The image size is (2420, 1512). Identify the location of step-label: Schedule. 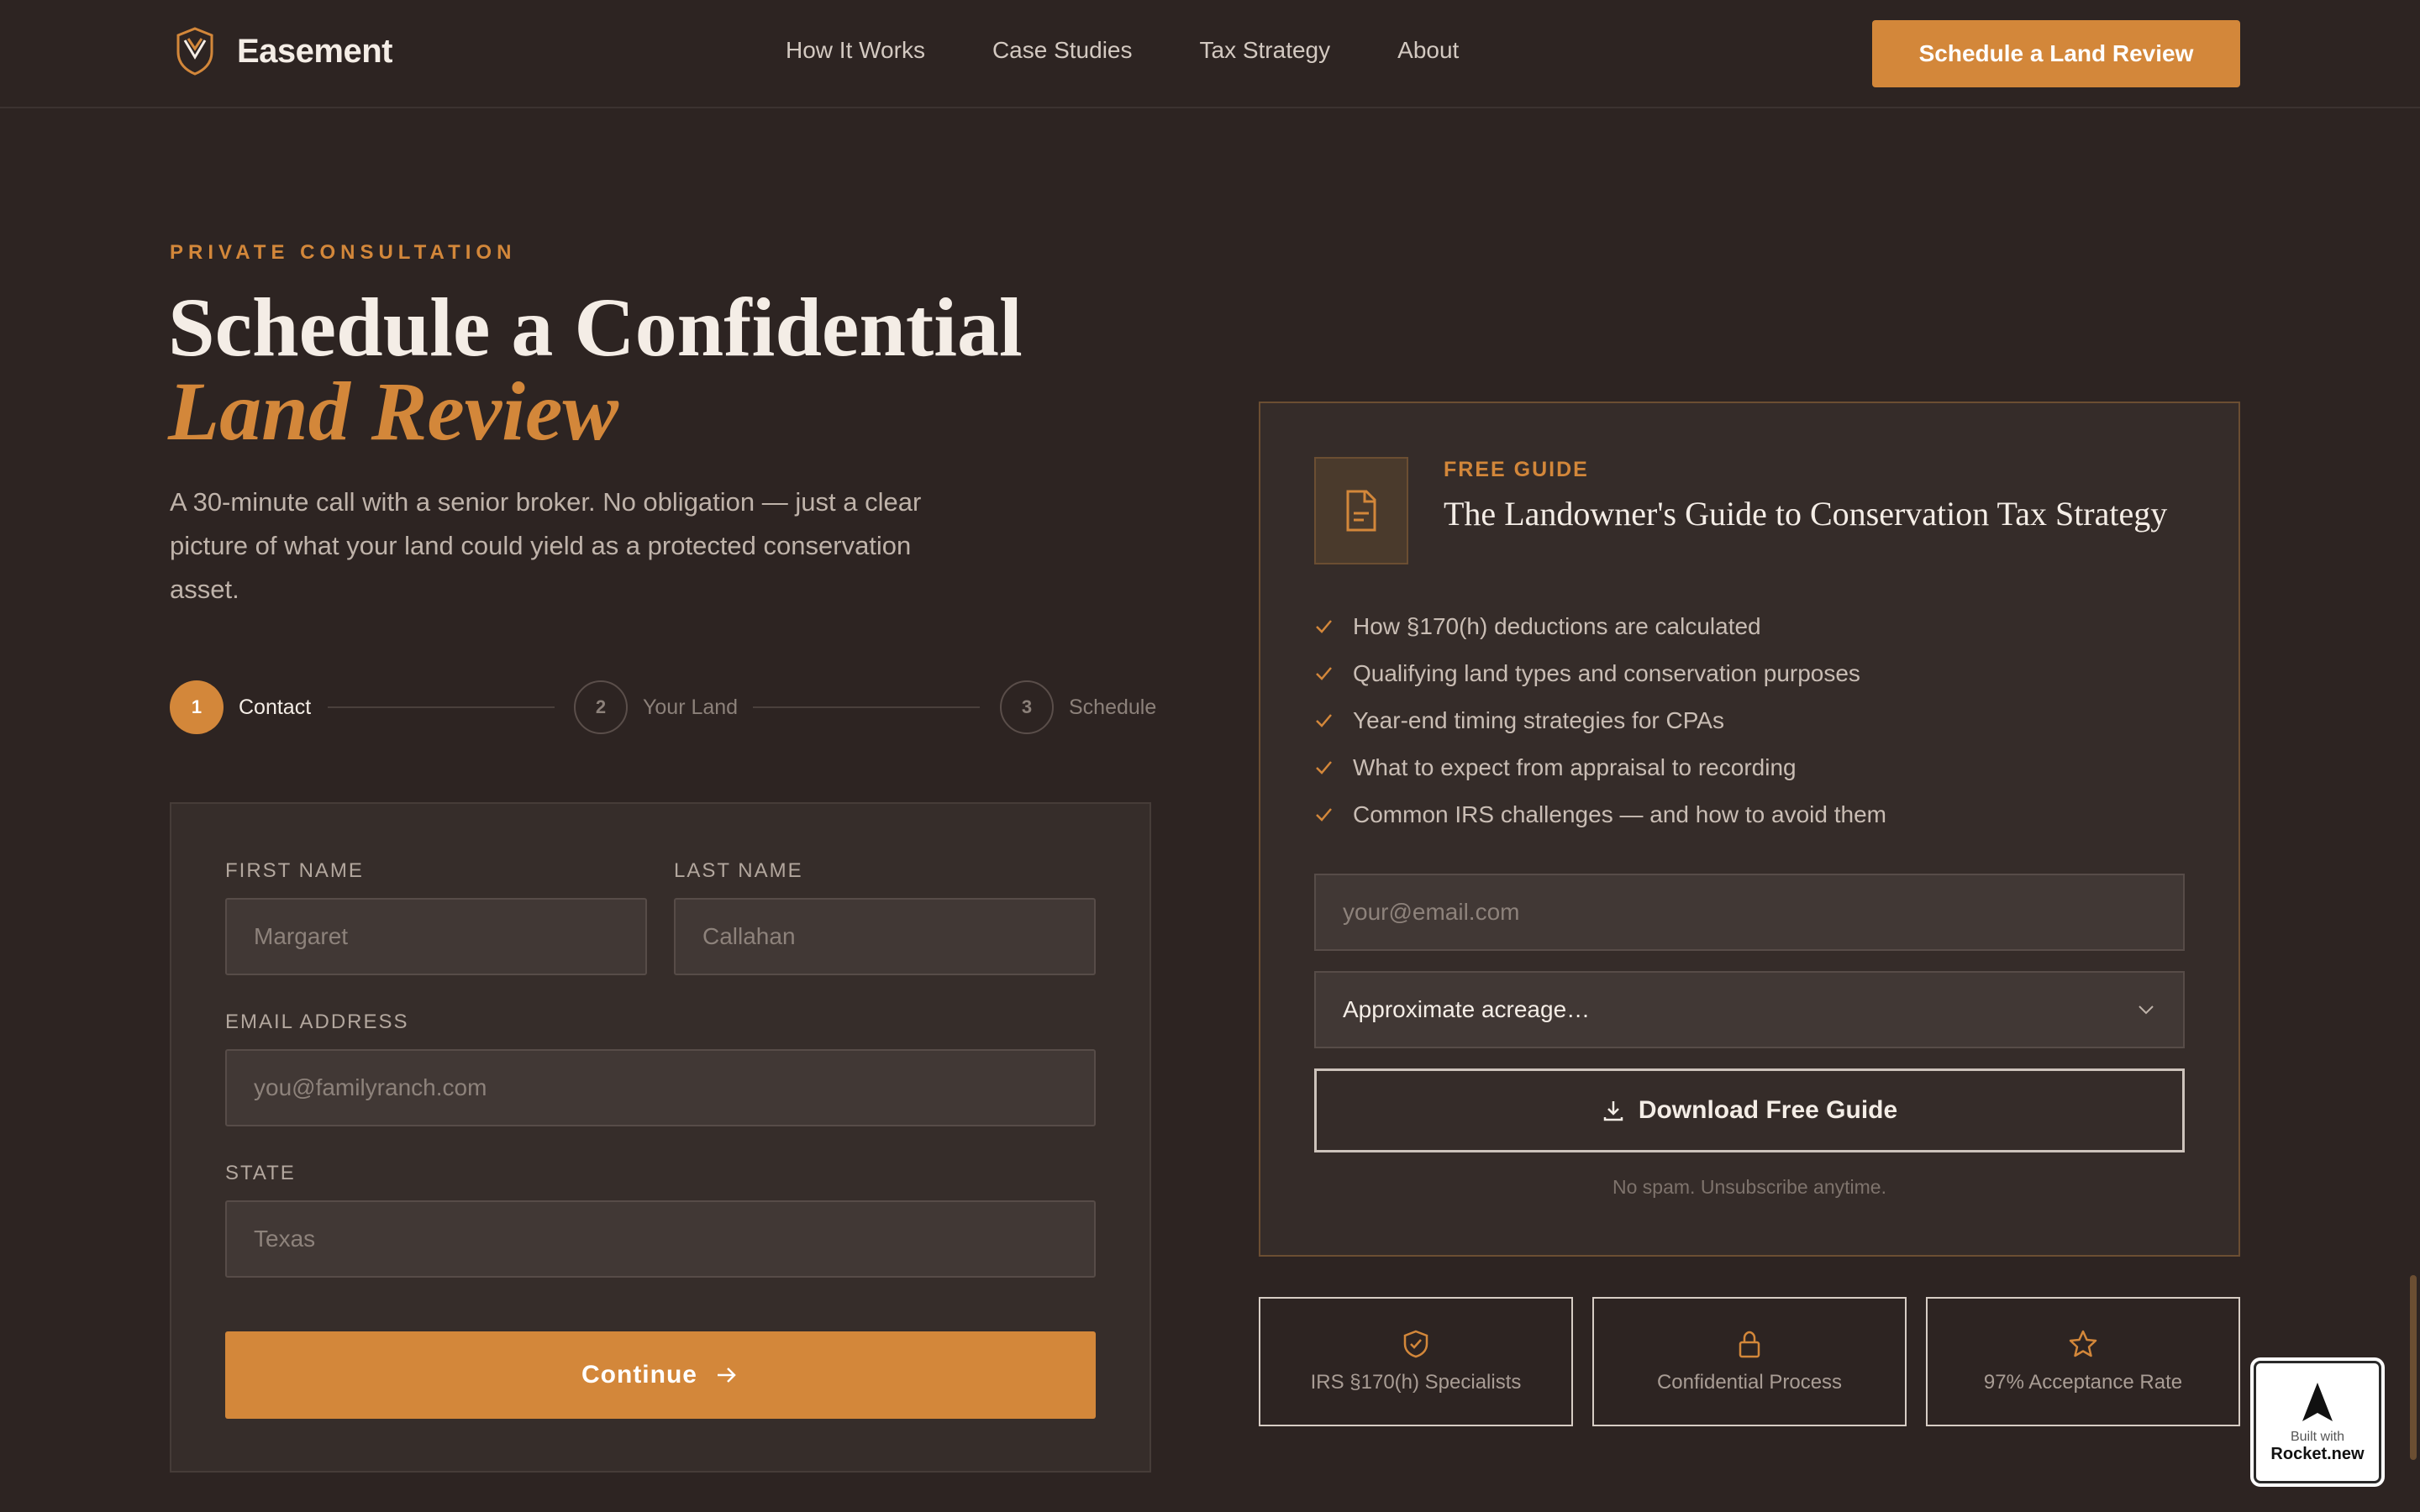
(1113, 707).